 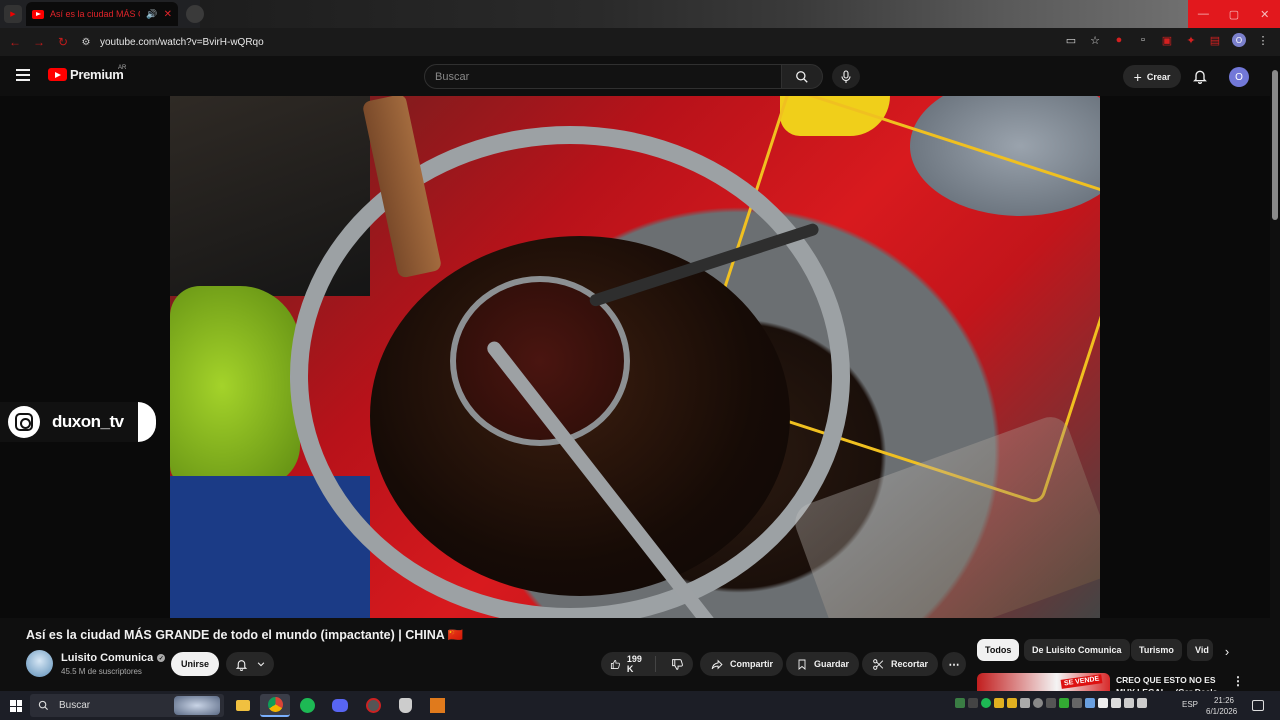 I want to click on channel-avatar, so click(x=39, y=663).